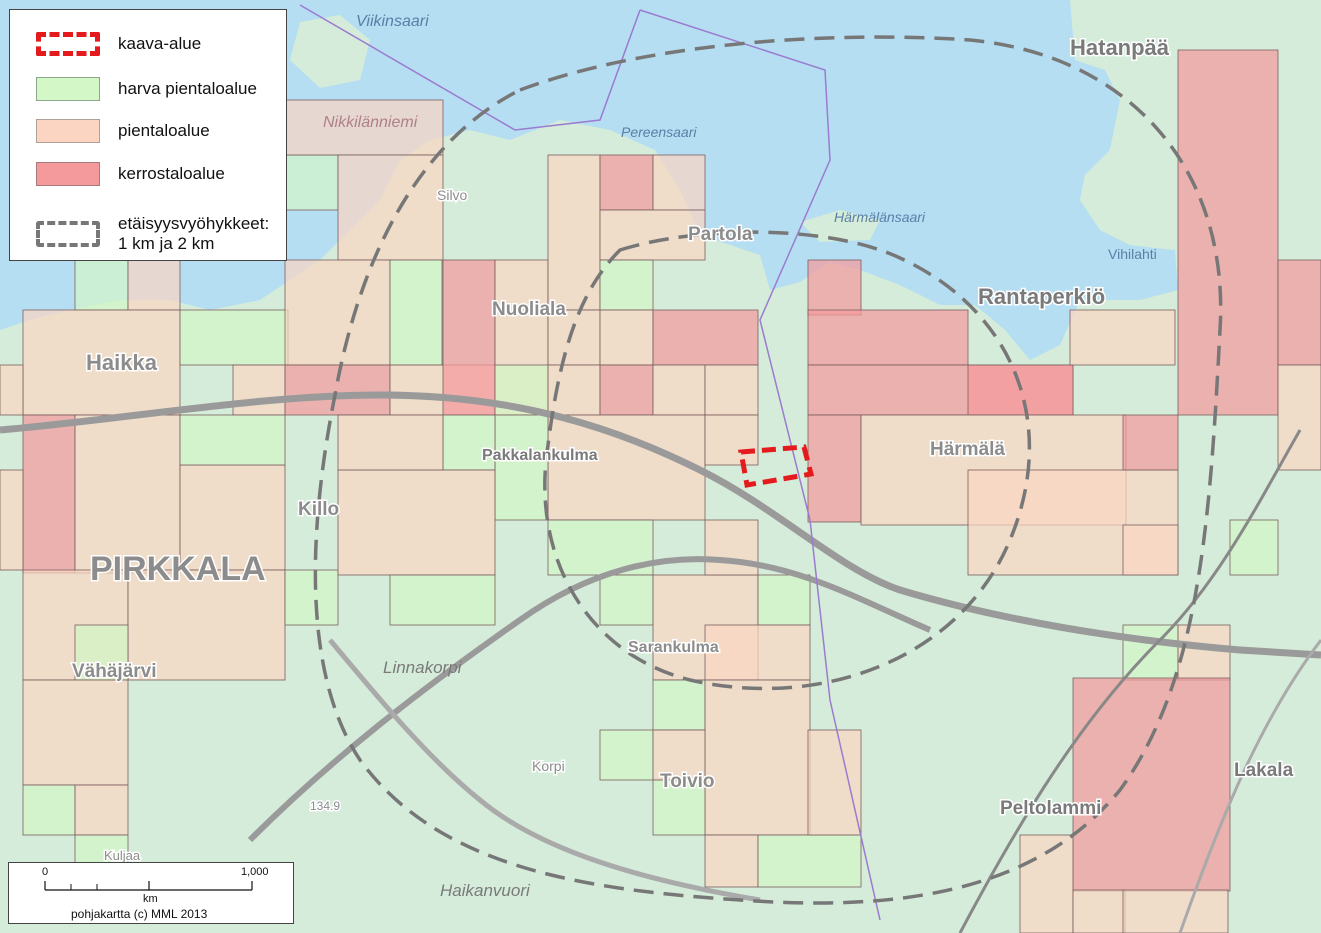  What do you see at coordinates (122, 855) in the screenshot?
I see `label-kuljaa: Kuljaa` at bounding box center [122, 855].